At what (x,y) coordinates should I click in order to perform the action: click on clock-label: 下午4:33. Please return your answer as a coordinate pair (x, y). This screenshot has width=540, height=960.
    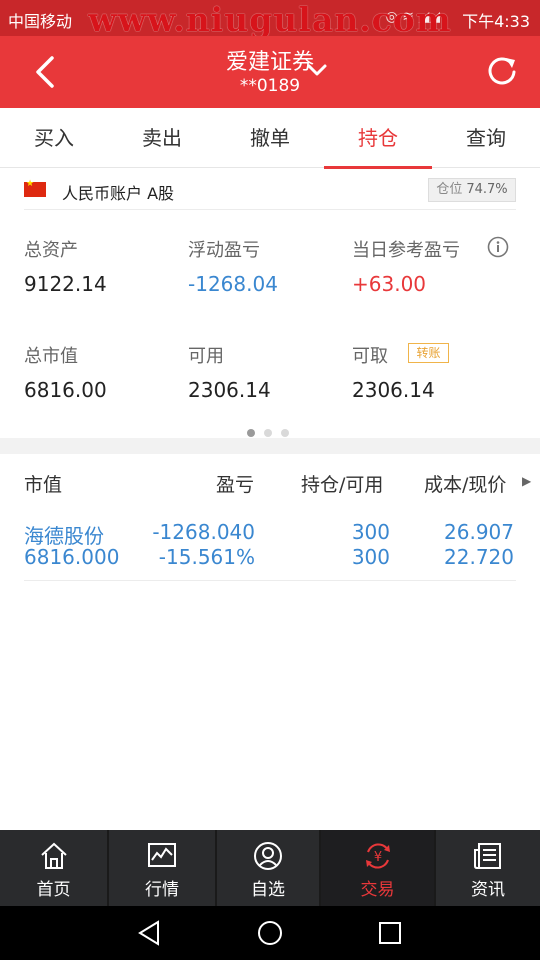
    Looking at the image, I should click on (496, 21).